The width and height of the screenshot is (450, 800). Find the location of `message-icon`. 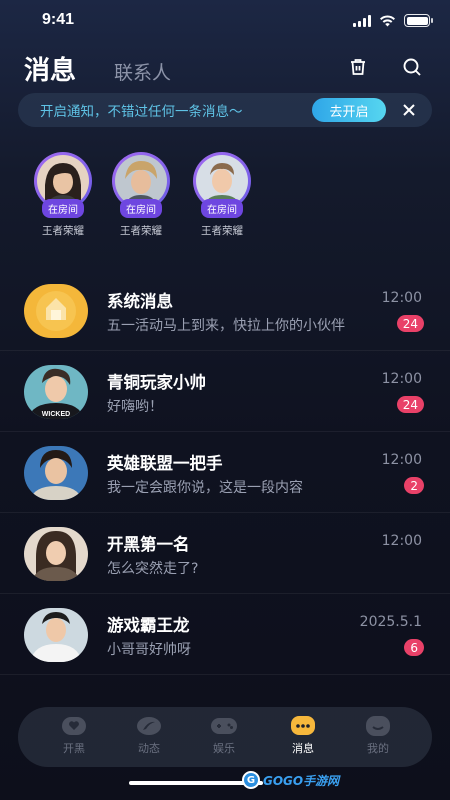

message-icon is located at coordinates (303, 726).